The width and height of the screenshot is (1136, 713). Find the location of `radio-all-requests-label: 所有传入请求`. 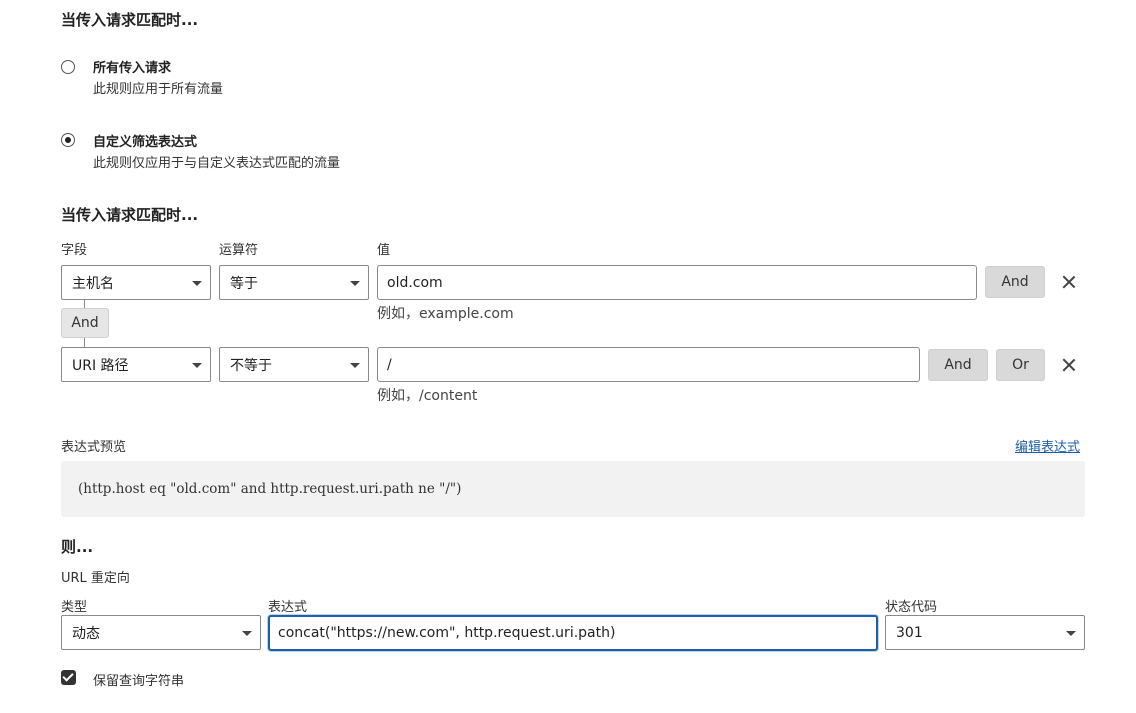

radio-all-requests-label: 所有传入请求 is located at coordinates (132, 68).